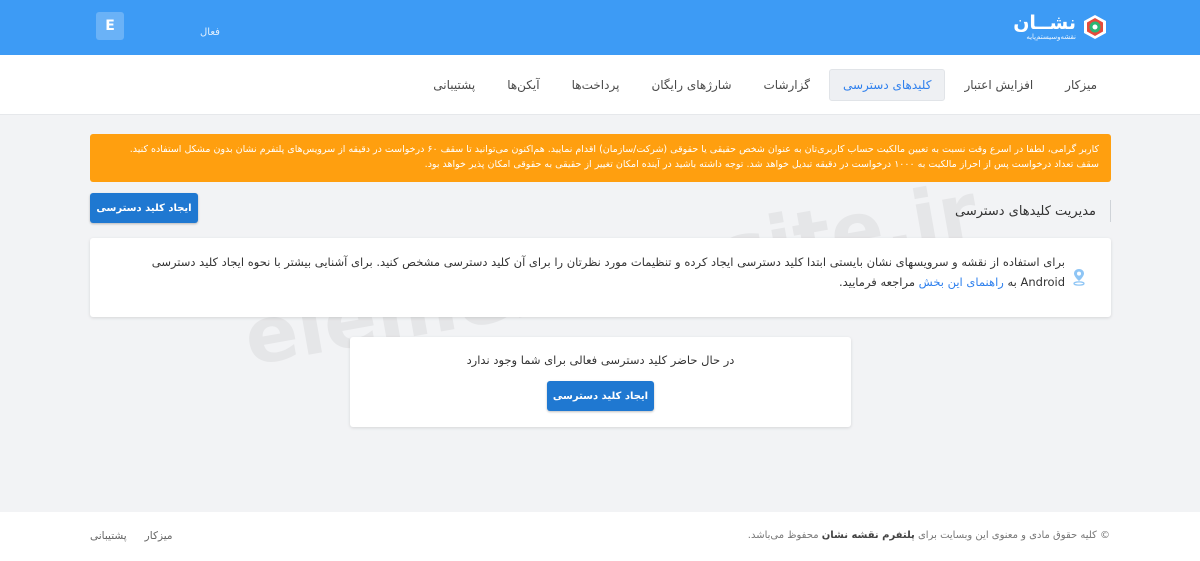 The image size is (1200, 561). I want to click on guide-link: راهنمای این بخش, so click(961, 282).